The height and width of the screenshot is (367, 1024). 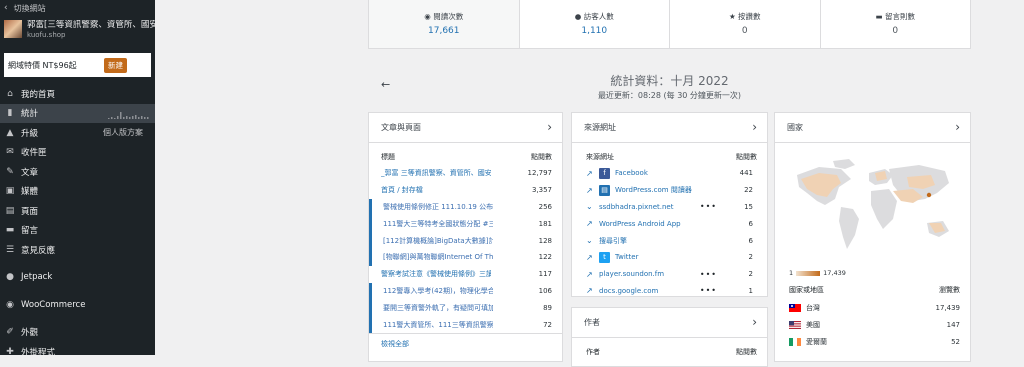 I want to click on table-row: 112警專入學考(42期)，物理化學合為一科 106, so click(x=465, y=291).